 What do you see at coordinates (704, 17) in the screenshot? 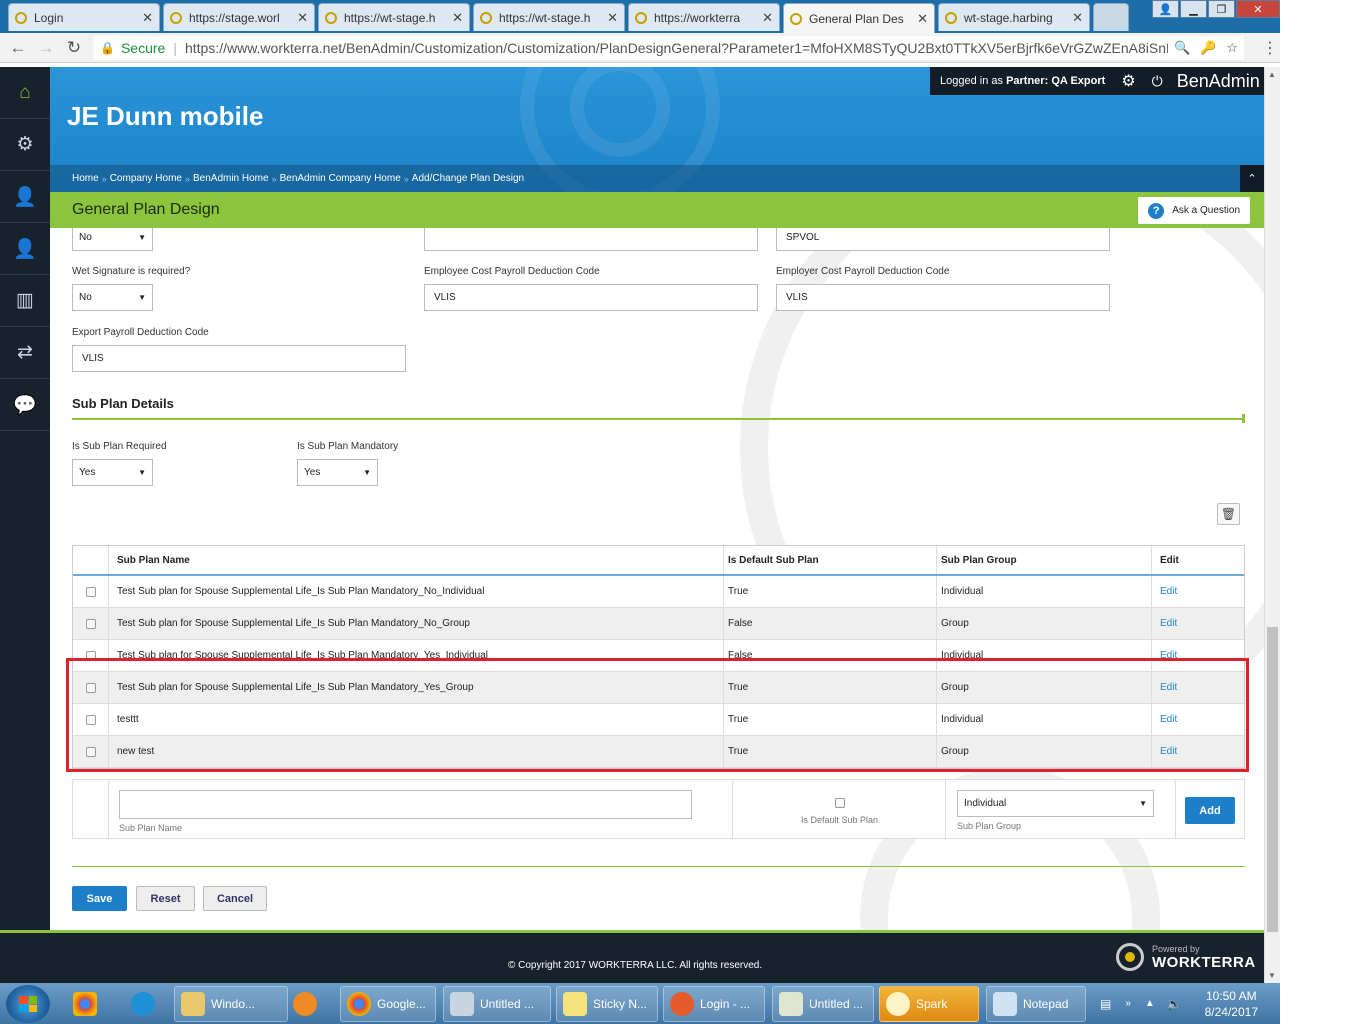
I see `browser-tab: https://workterra ✕` at bounding box center [704, 17].